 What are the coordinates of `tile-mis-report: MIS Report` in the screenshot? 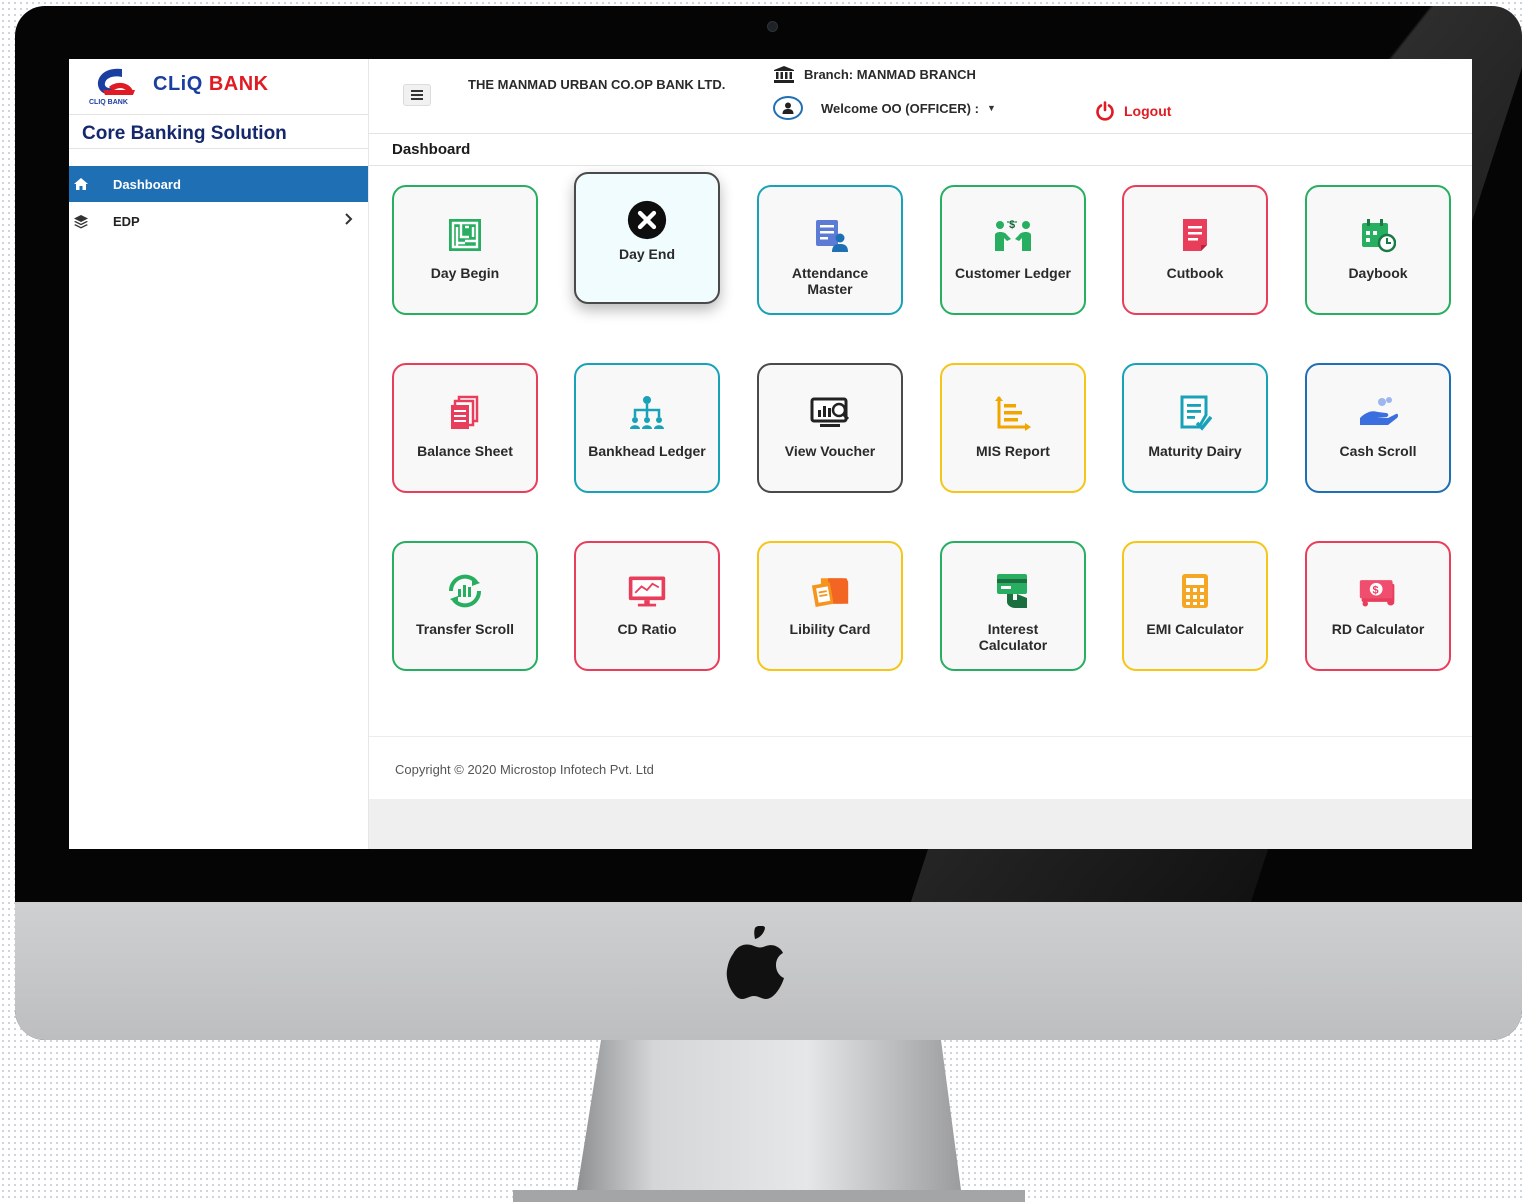 It's located at (1013, 428).